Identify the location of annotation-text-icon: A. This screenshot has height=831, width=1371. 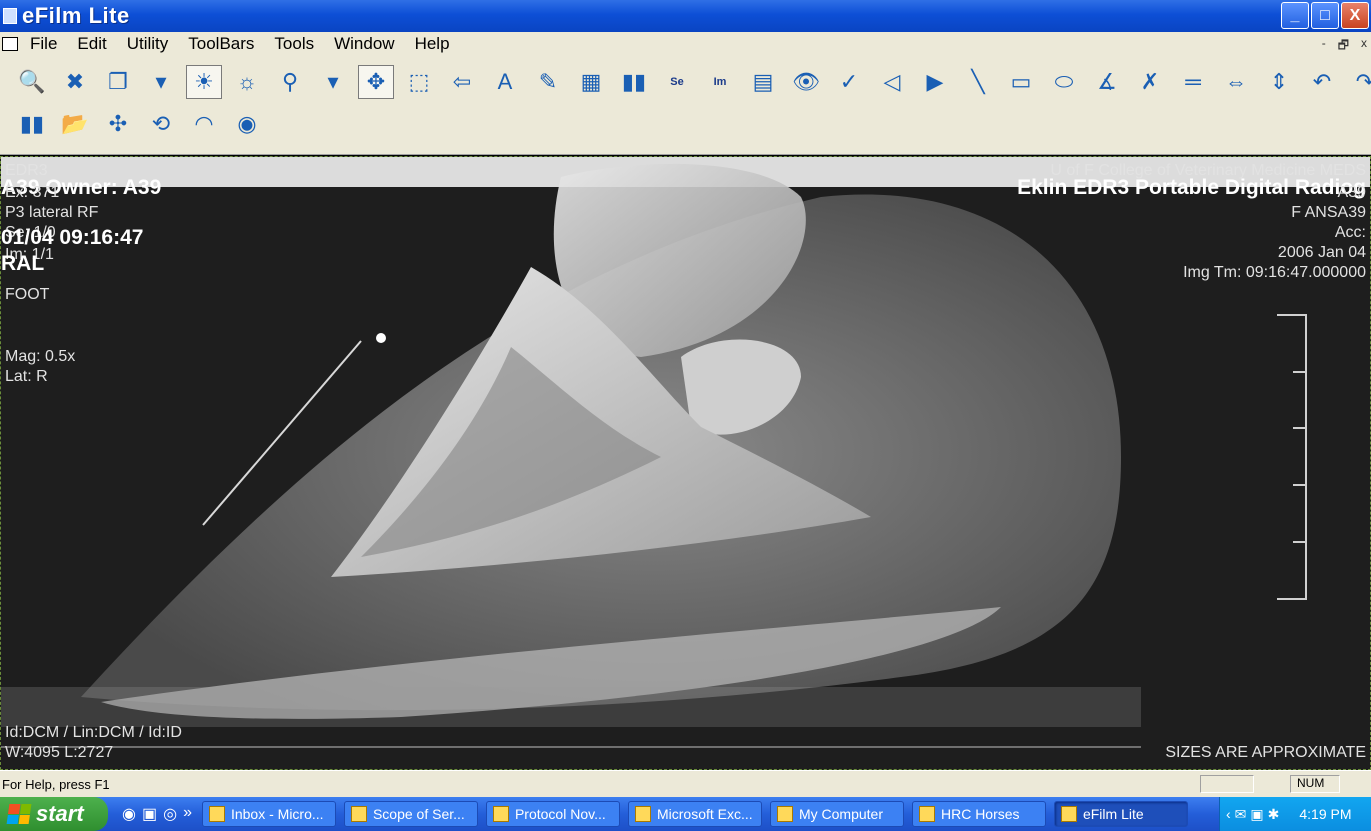
(505, 82).